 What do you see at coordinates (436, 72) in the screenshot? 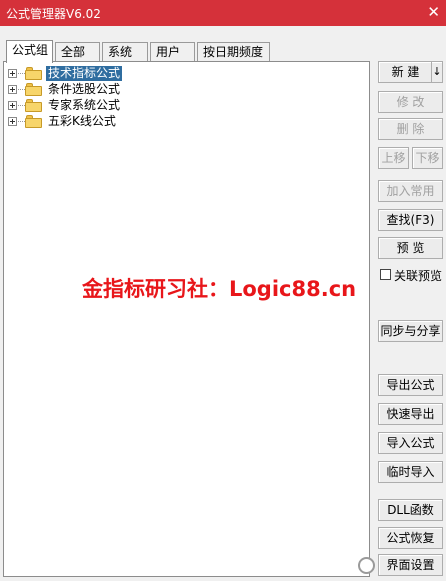
I see `new-dropdown-arrow-icon: ↓` at bounding box center [436, 72].